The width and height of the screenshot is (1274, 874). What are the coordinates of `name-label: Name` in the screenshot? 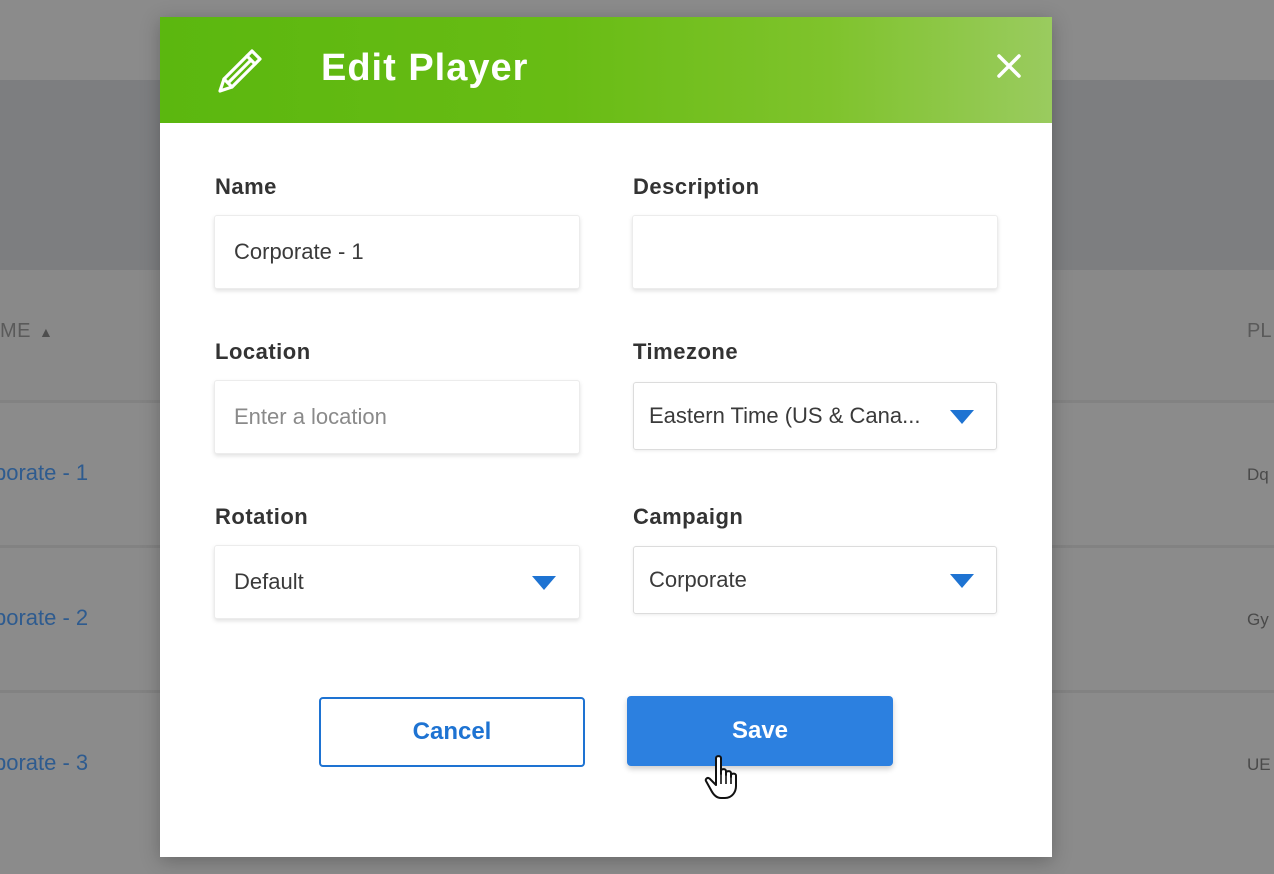 It's located at (246, 186).